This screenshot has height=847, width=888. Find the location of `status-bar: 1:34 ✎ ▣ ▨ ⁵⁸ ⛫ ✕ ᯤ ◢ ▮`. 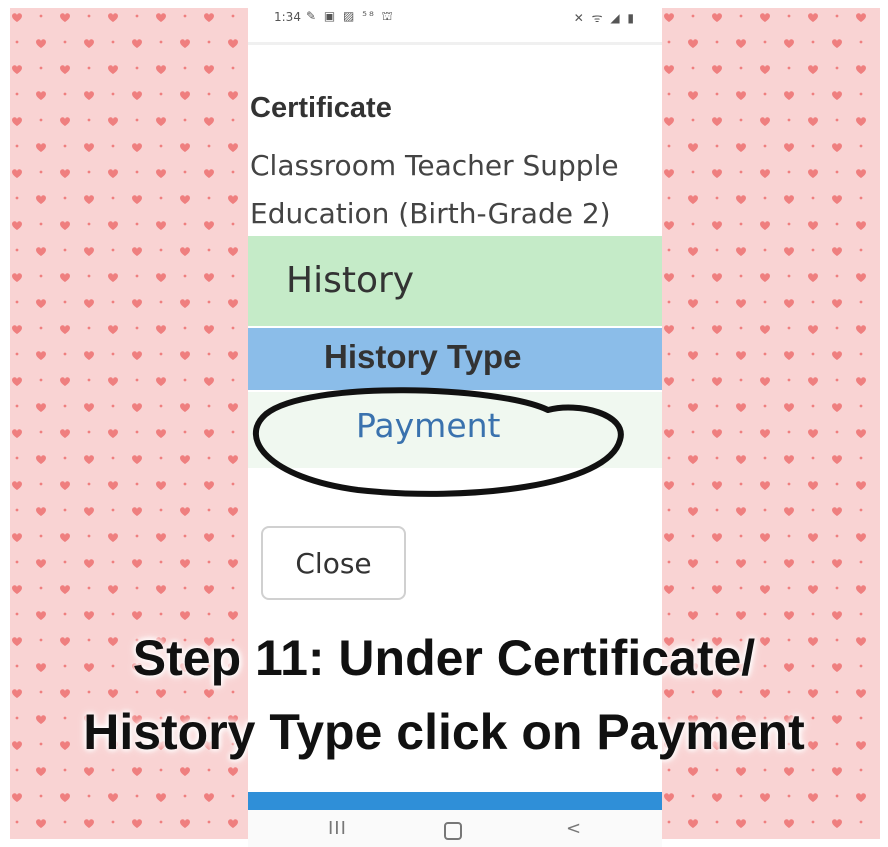

status-bar: 1:34 ✎ ▣ ▨ ⁵⁸ ⛫ ✕ ᯤ ◢ ▮ is located at coordinates (455, 20).